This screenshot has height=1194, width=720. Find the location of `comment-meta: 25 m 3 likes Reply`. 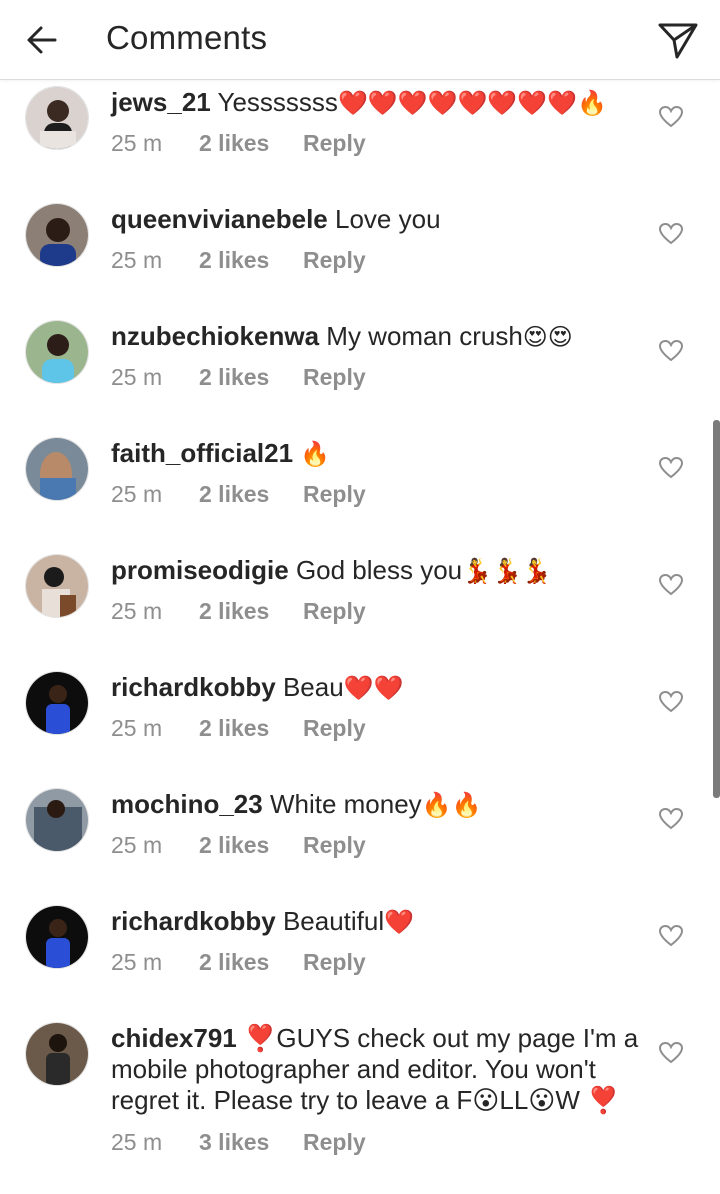

comment-meta: 25 m 3 likes Reply is located at coordinates (238, 1142).